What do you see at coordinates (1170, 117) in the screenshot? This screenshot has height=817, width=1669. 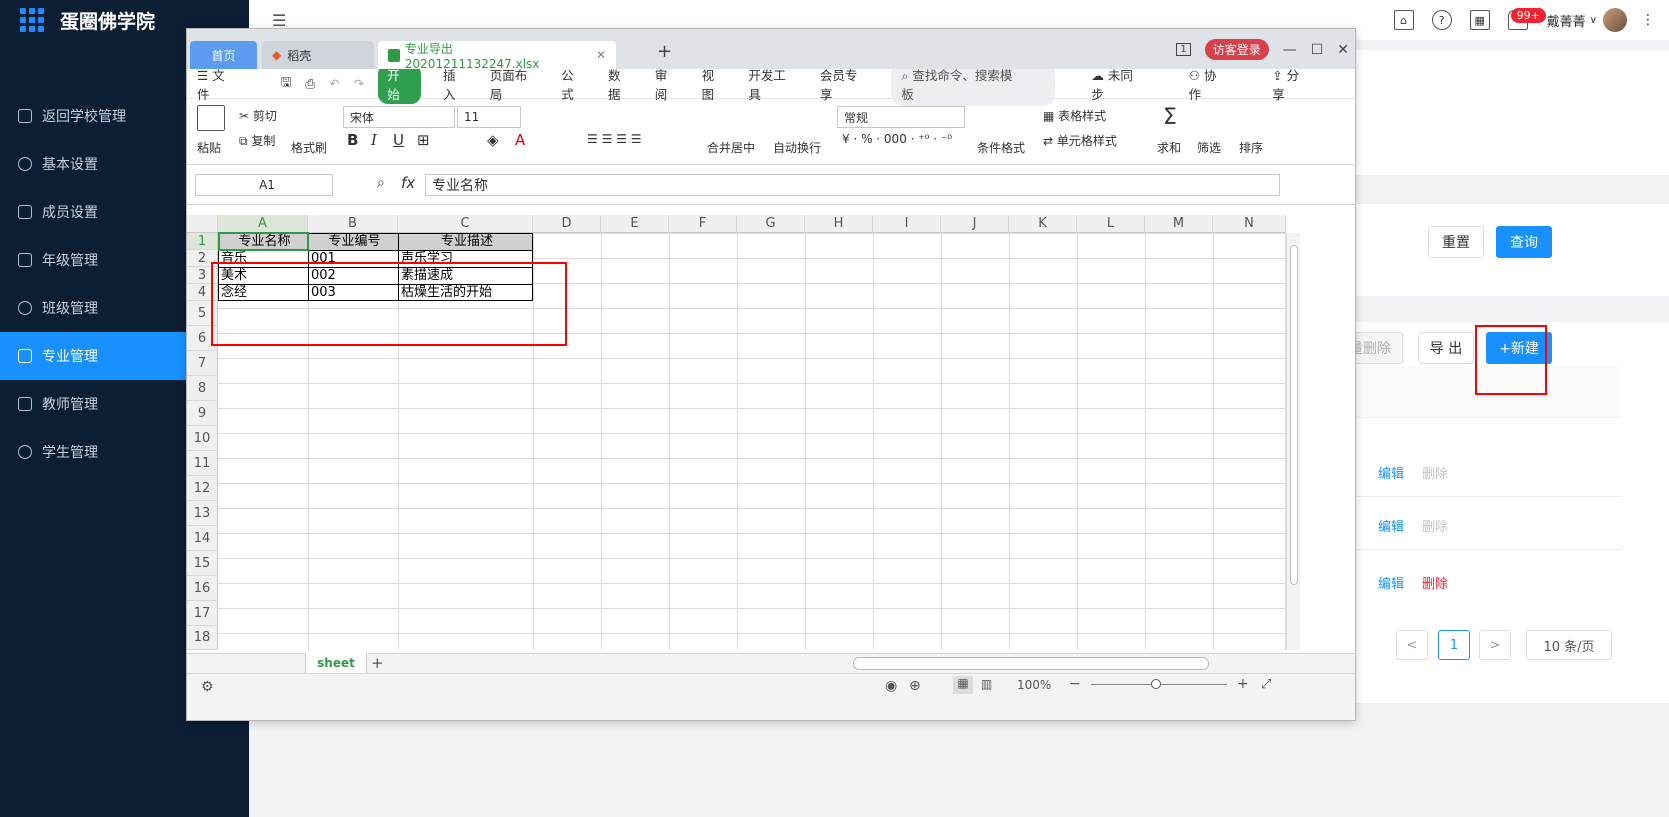 I see `sum-icon: Σ` at bounding box center [1170, 117].